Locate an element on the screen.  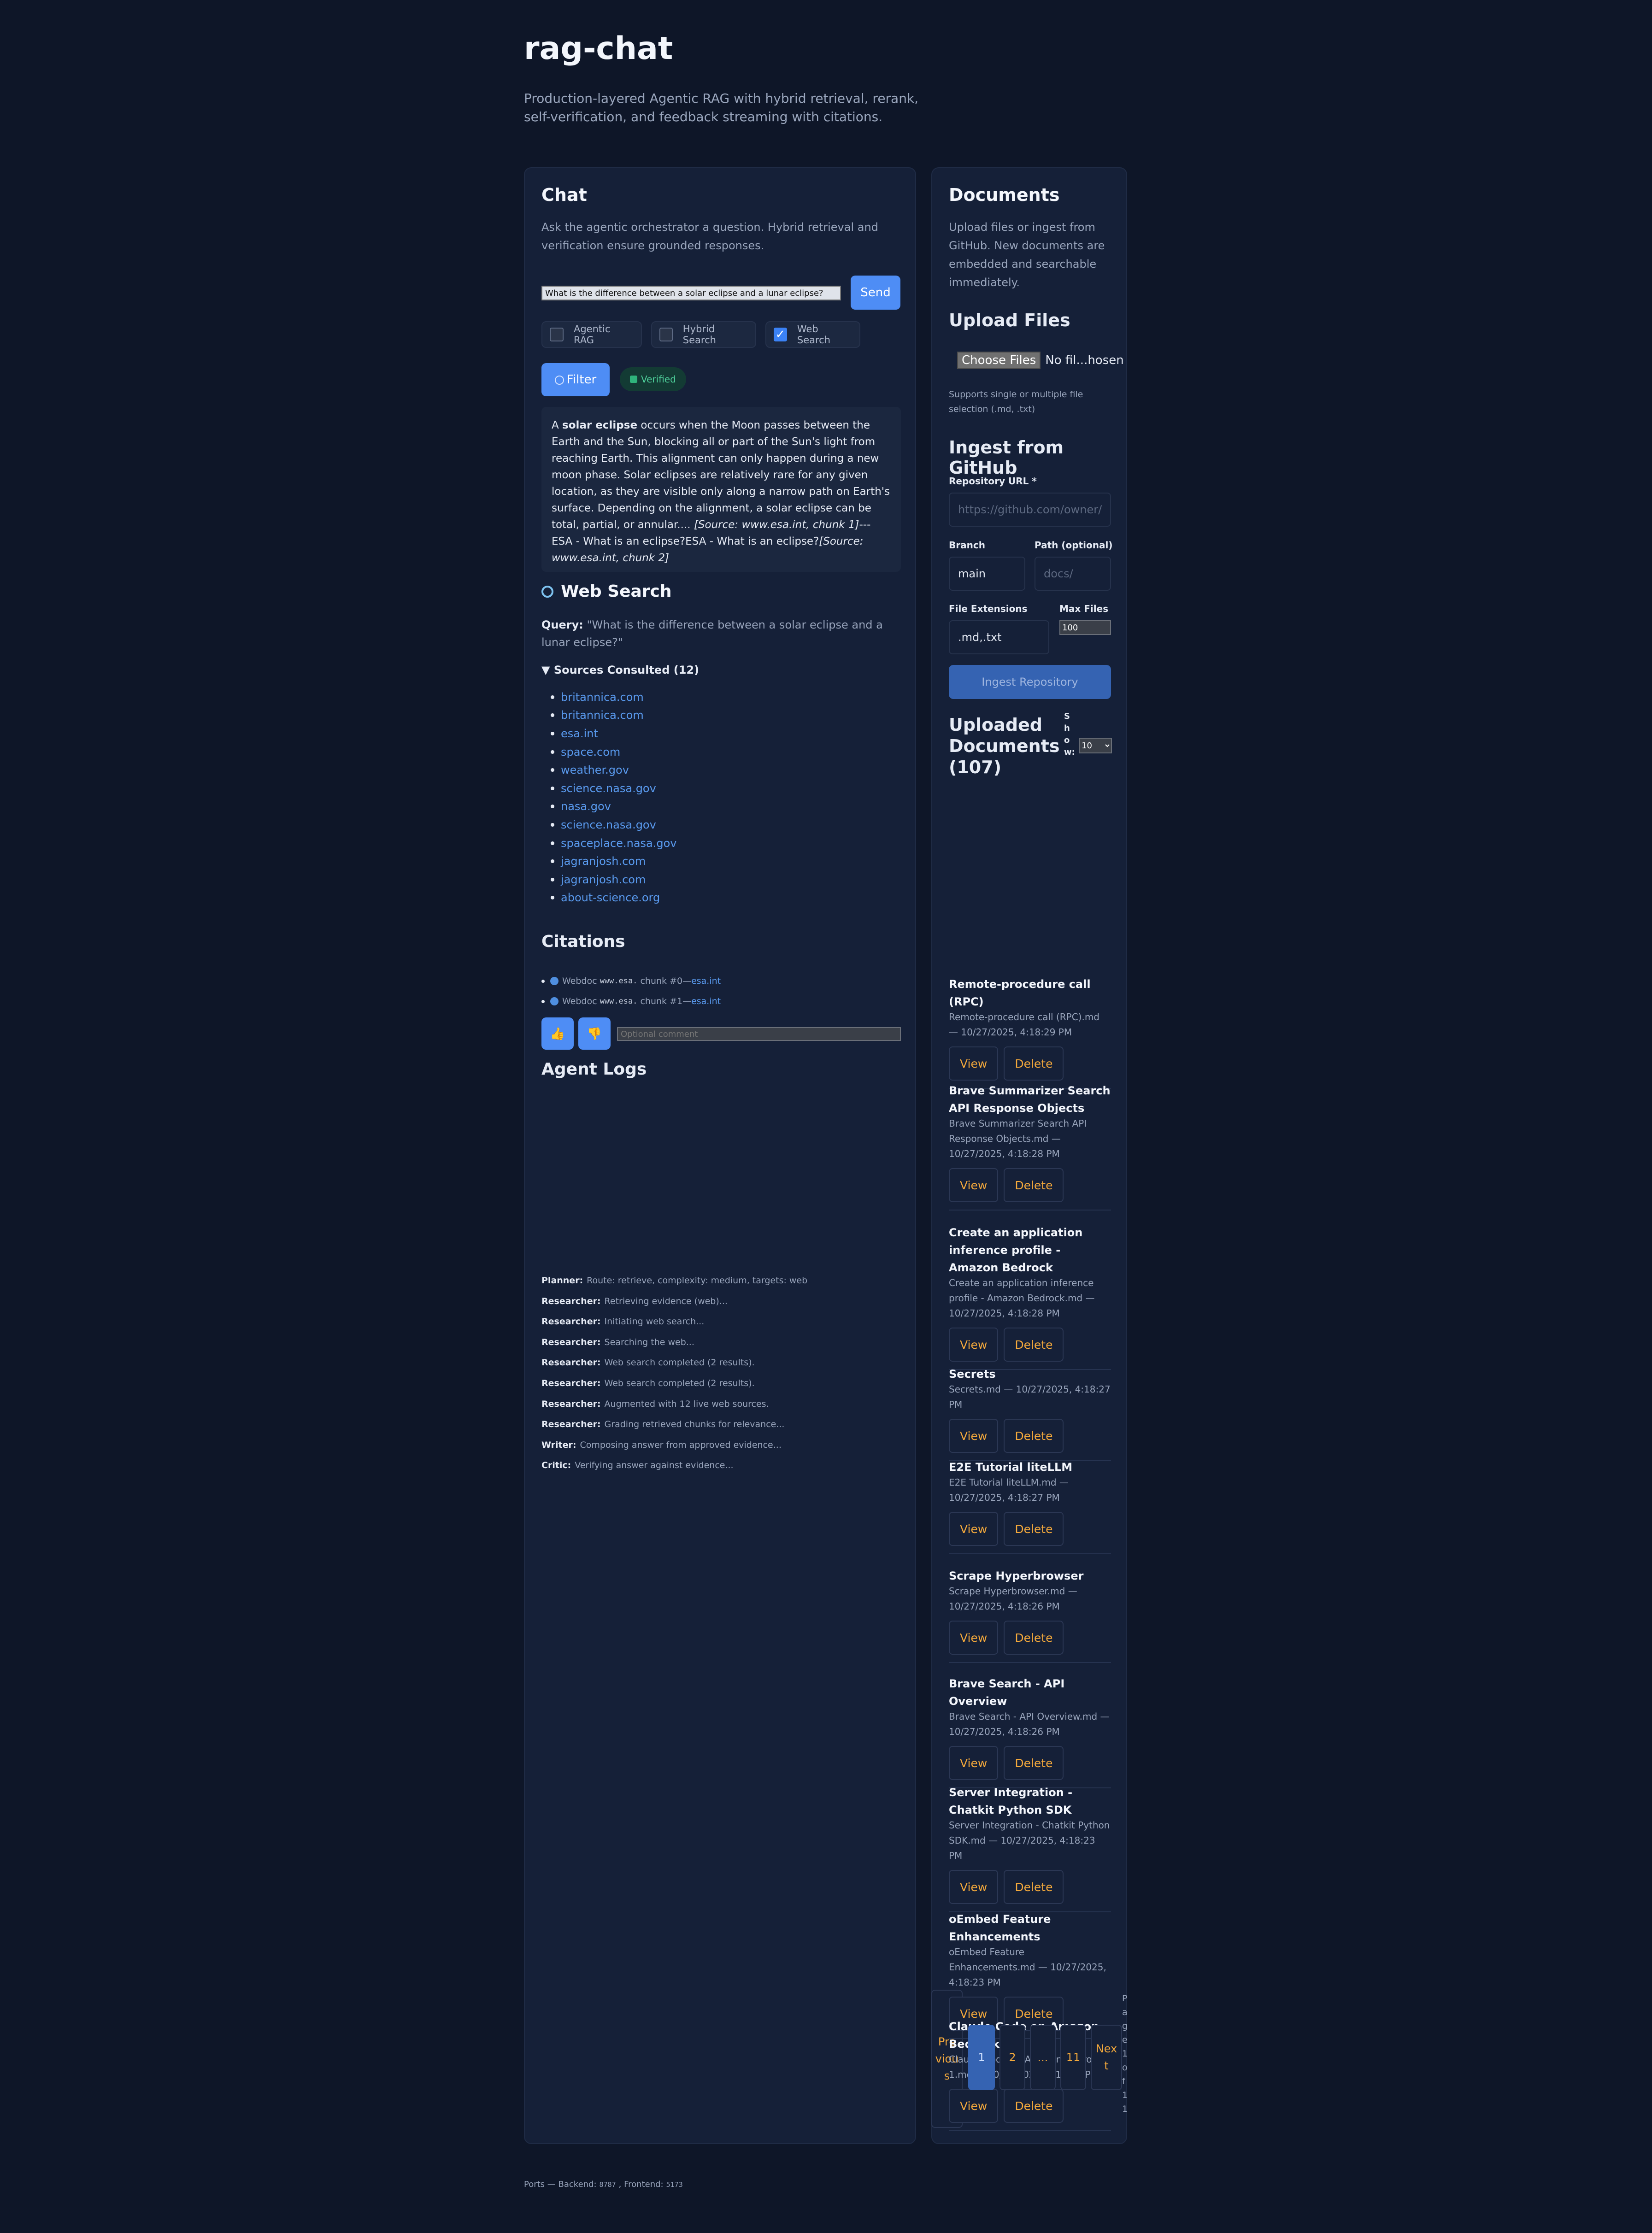
thumbs-down-button: 👎 is located at coordinates (594, 1033).